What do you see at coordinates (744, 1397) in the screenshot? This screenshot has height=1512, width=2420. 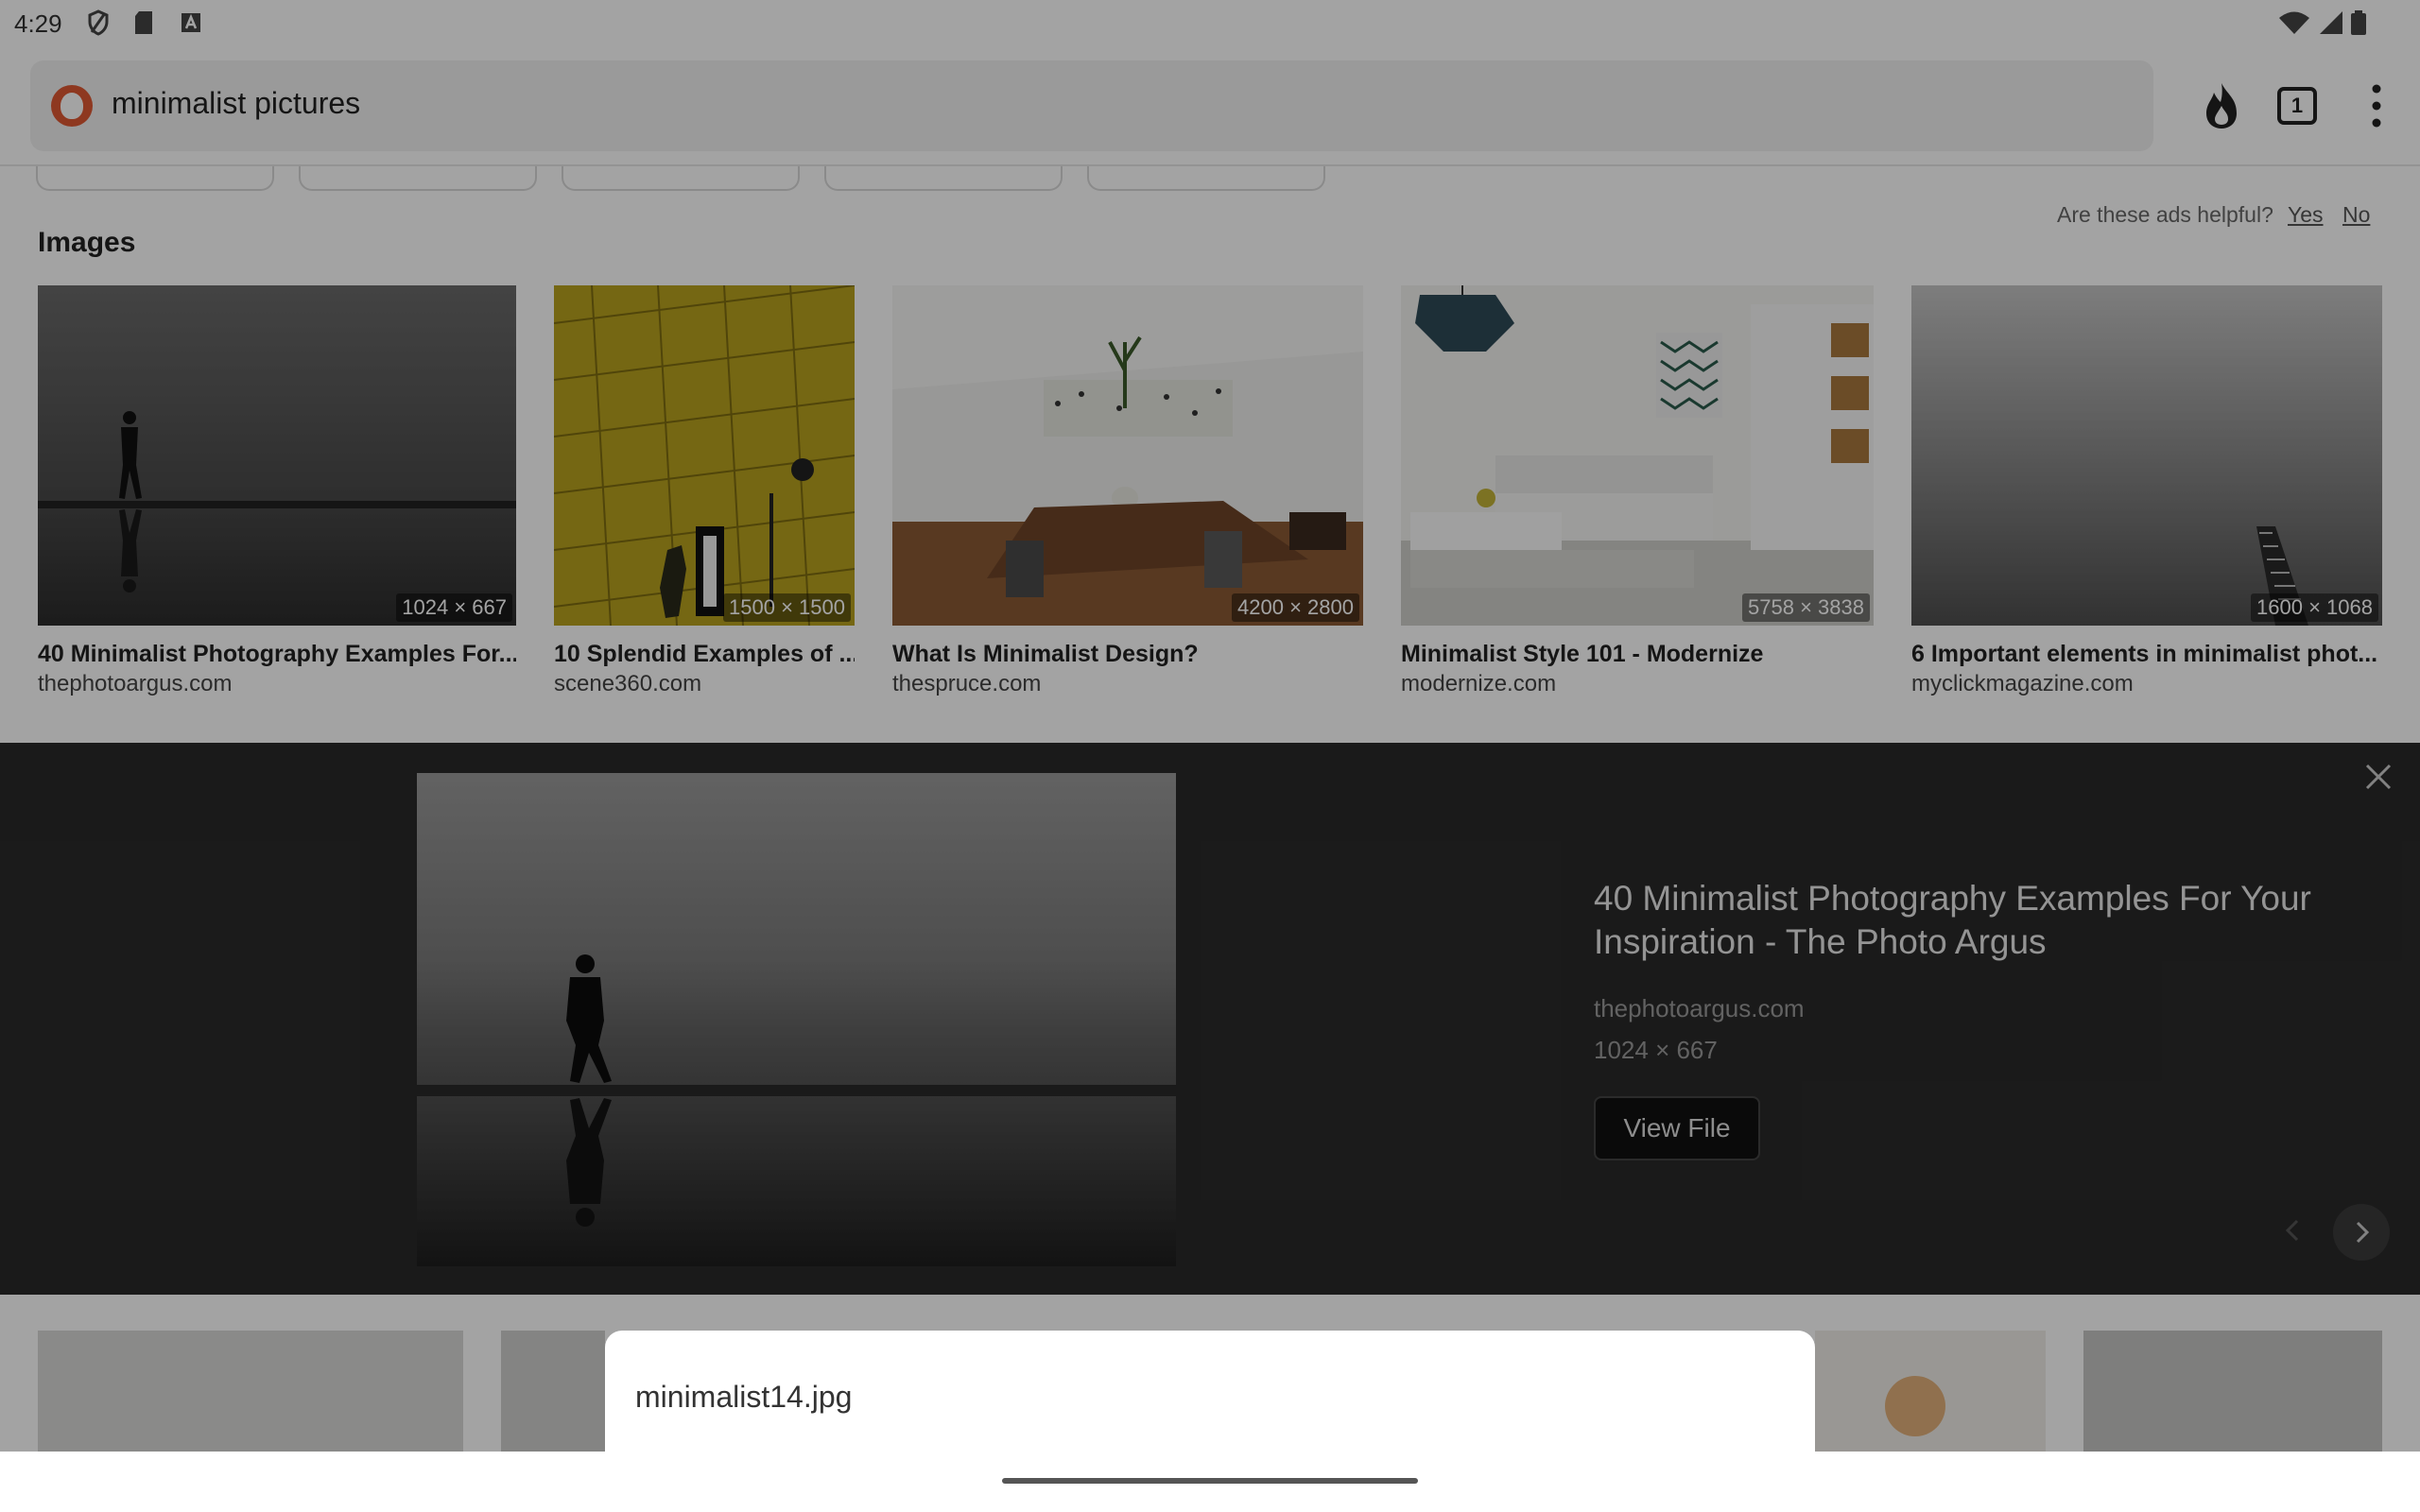 I see `download-filename: minimalist14.jpg` at bounding box center [744, 1397].